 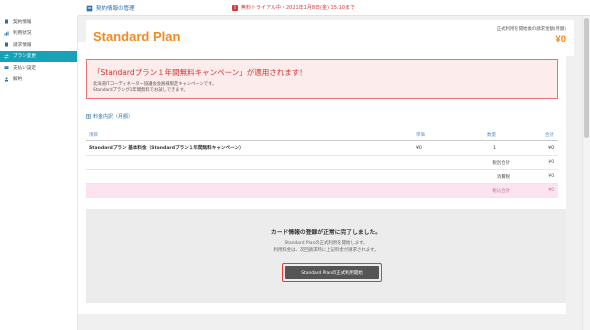 What do you see at coordinates (326, 243) in the screenshot?
I see `completion-line-1: Standard Planの正式利用を開始します。` at bounding box center [326, 243].